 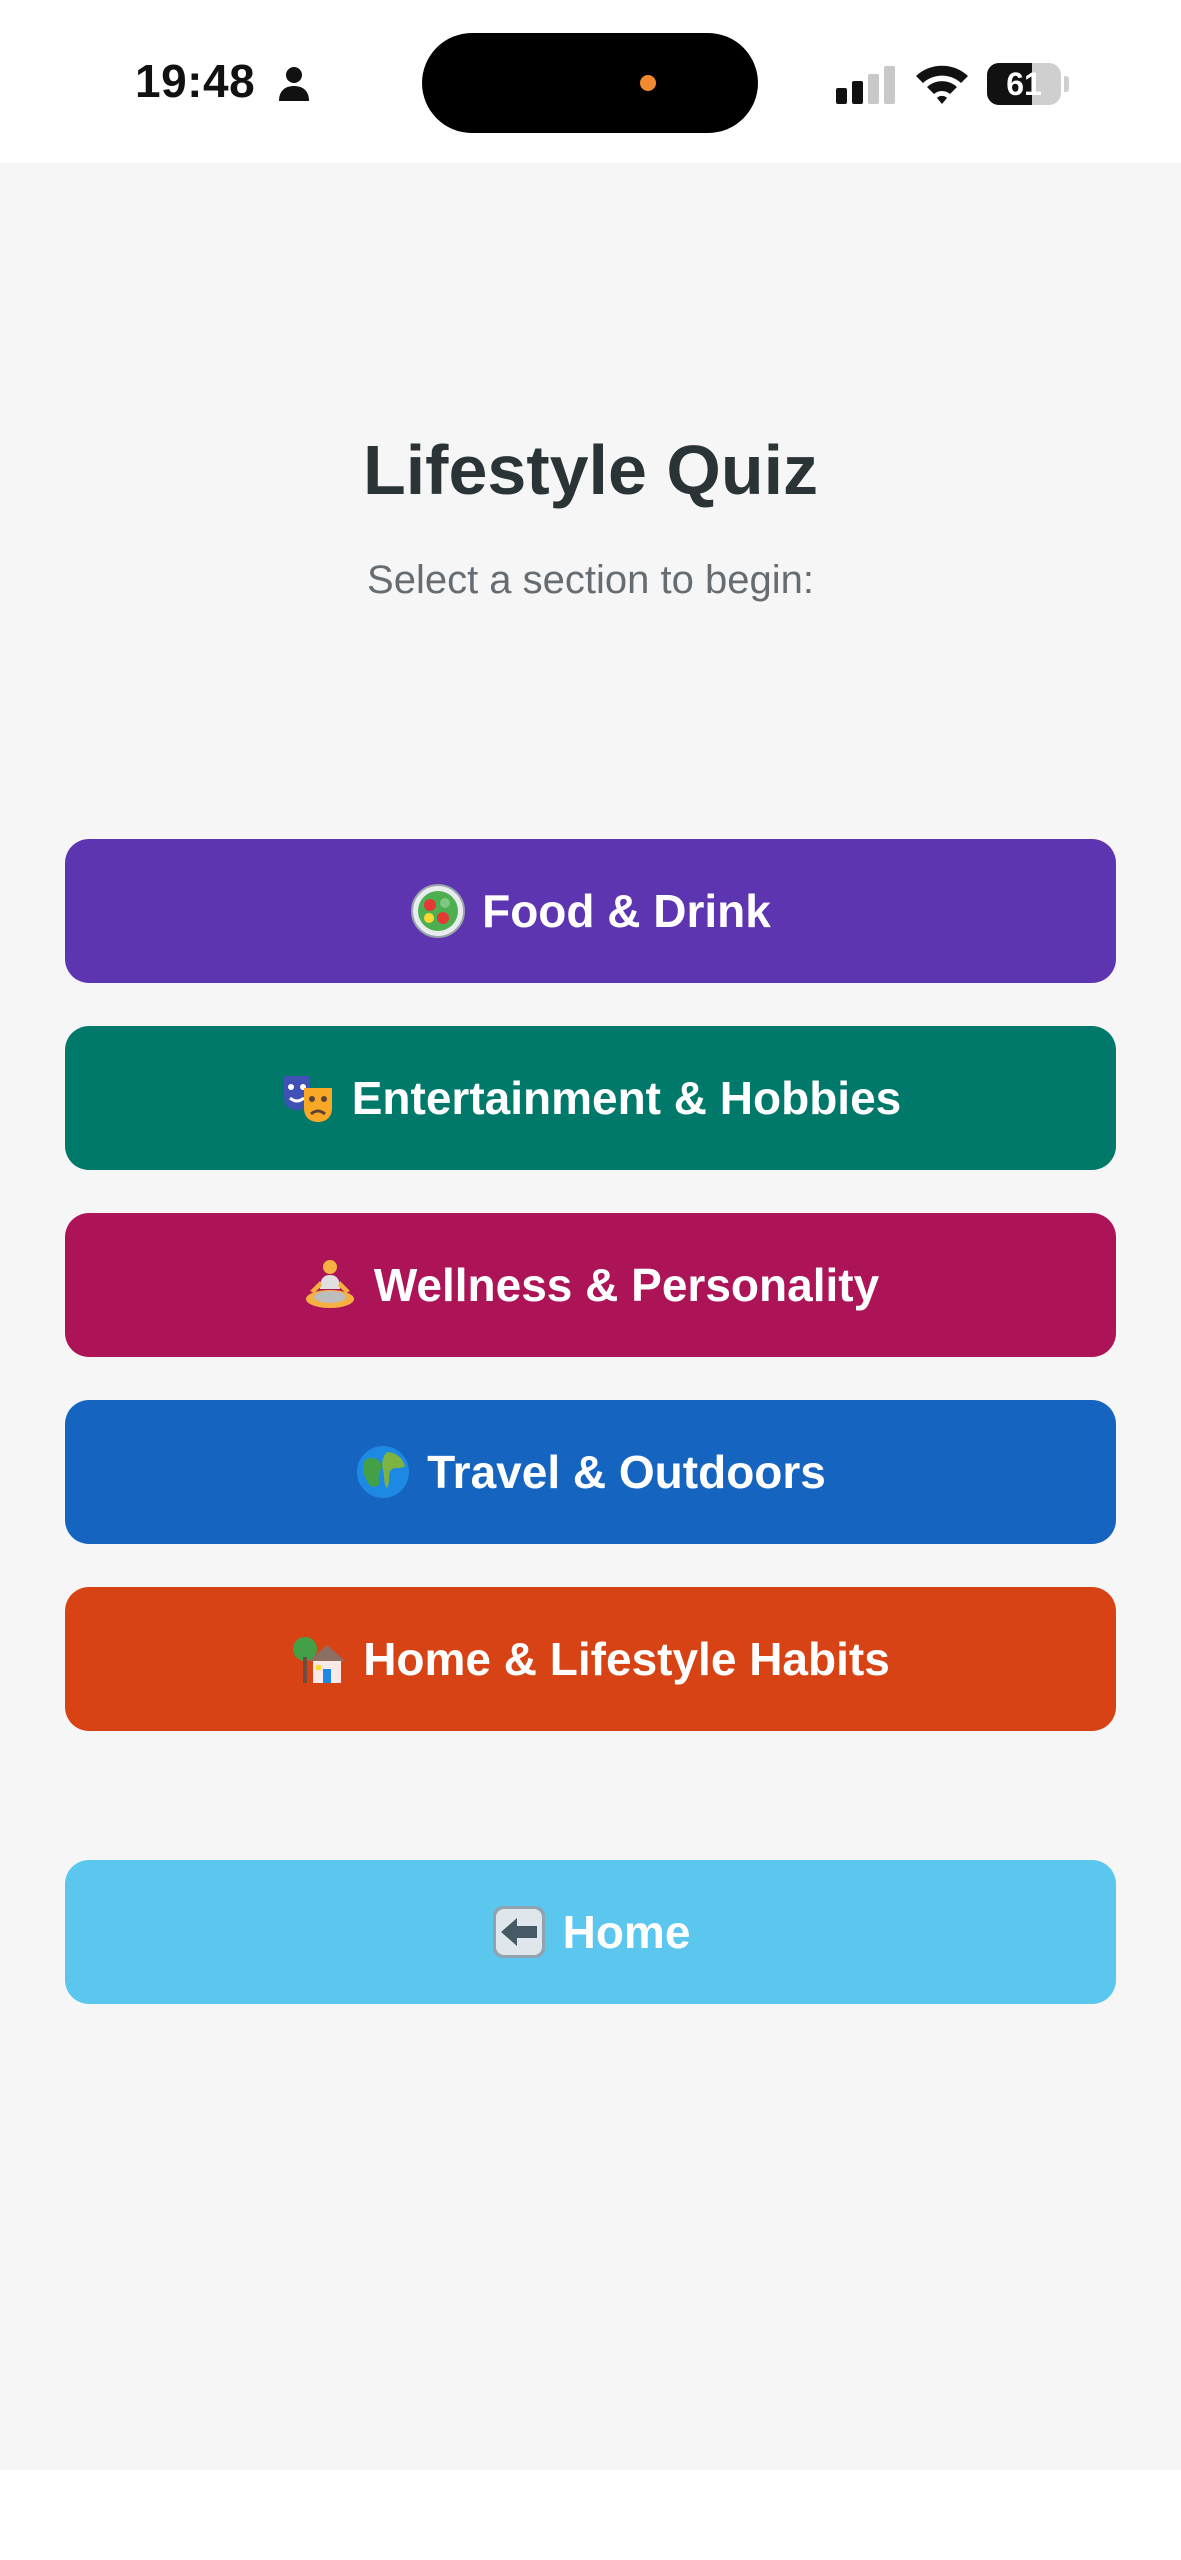 What do you see at coordinates (942, 84) in the screenshot?
I see `wifi-icon` at bounding box center [942, 84].